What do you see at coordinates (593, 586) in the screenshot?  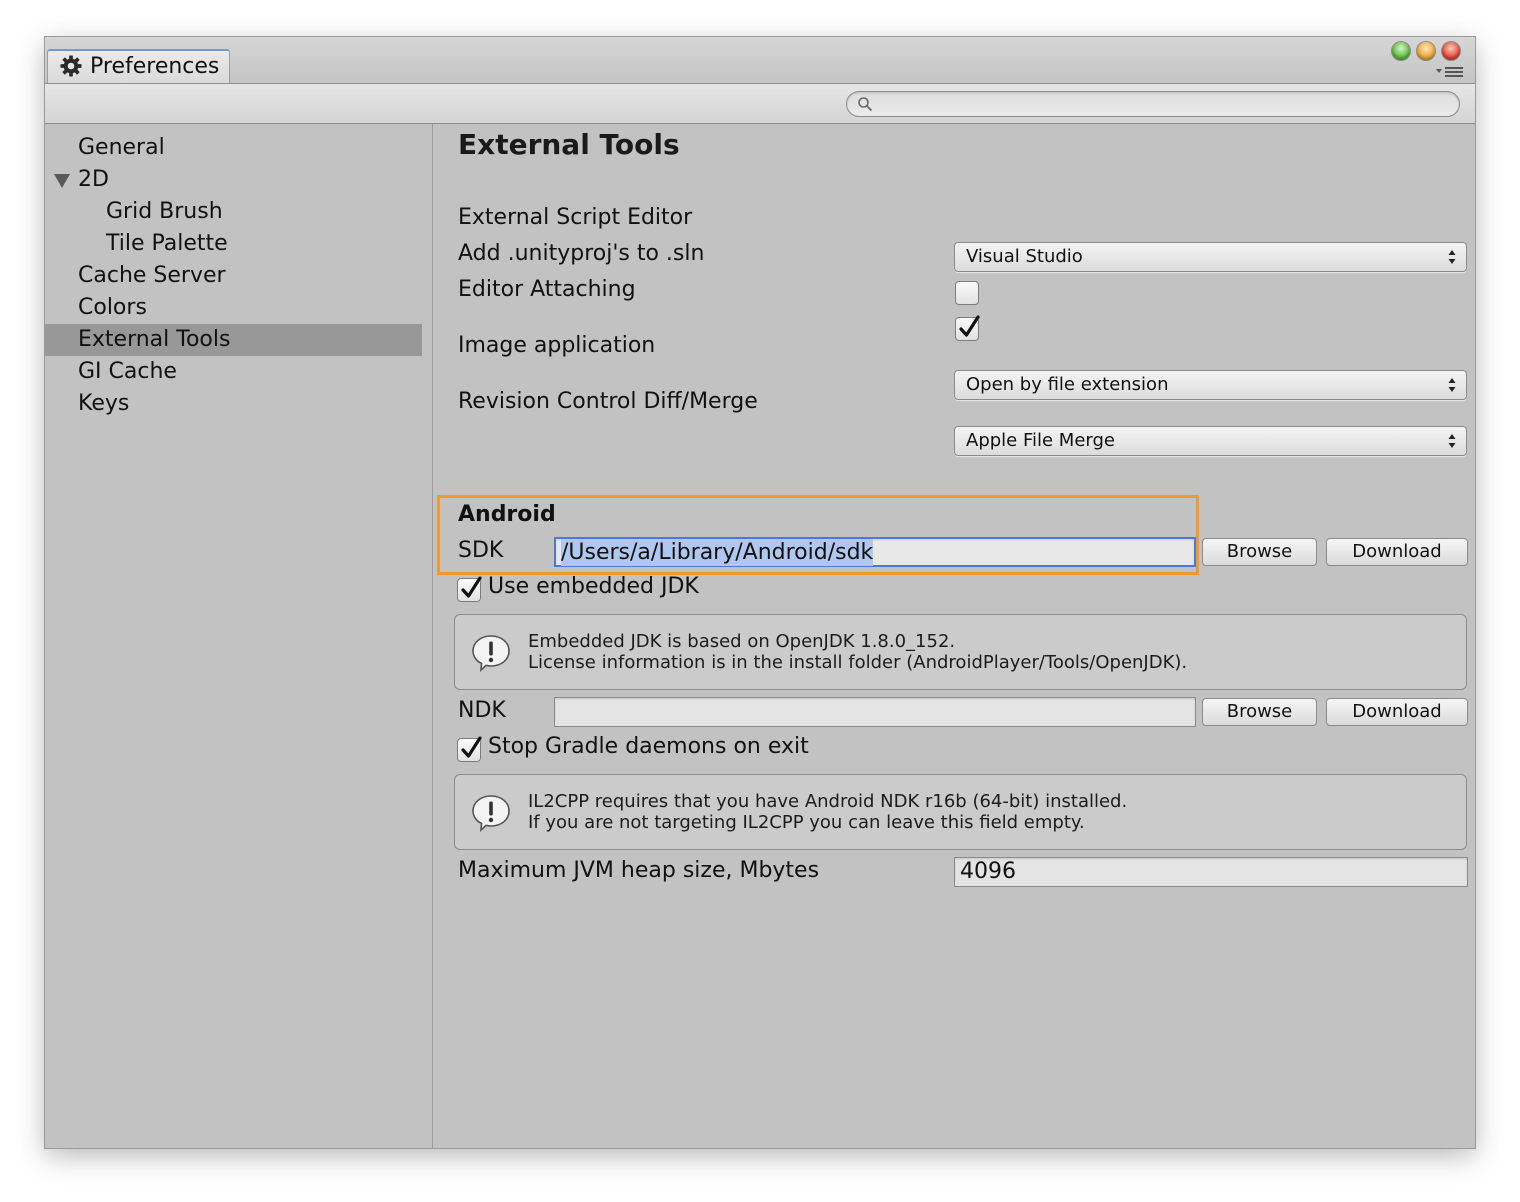 I see `embedded-jdk-label: Use embedded JDK` at bounding box center [593, 586].